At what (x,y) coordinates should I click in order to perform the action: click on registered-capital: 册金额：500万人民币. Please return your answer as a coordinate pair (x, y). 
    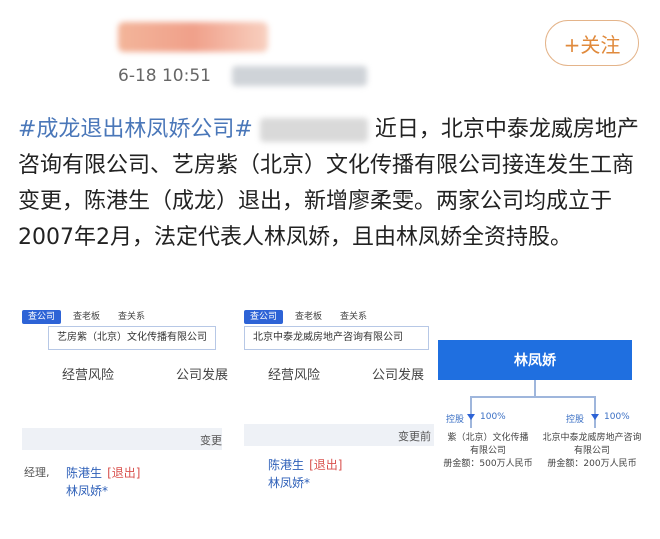
    Looking at the image, I should click on (488, 464).